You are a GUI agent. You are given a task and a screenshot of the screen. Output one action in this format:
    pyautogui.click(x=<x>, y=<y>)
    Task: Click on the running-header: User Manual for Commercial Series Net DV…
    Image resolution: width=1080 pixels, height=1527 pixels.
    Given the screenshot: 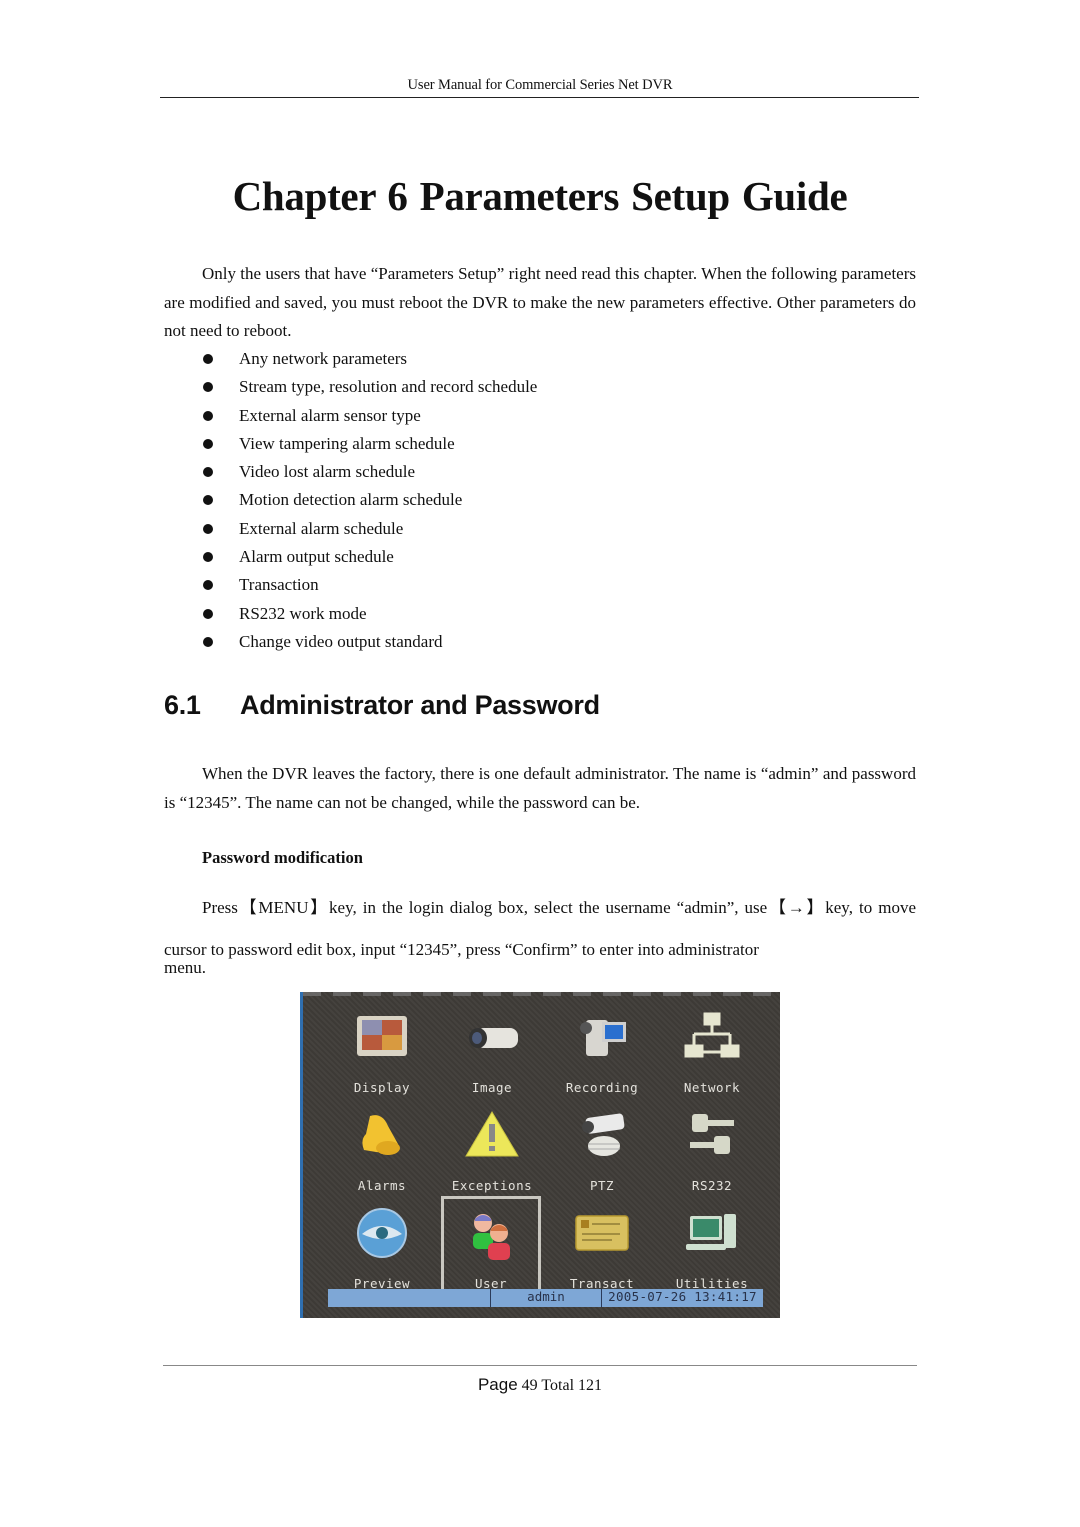 What is the action you would take?
    pyautogui.click(x=540, y=85)
    